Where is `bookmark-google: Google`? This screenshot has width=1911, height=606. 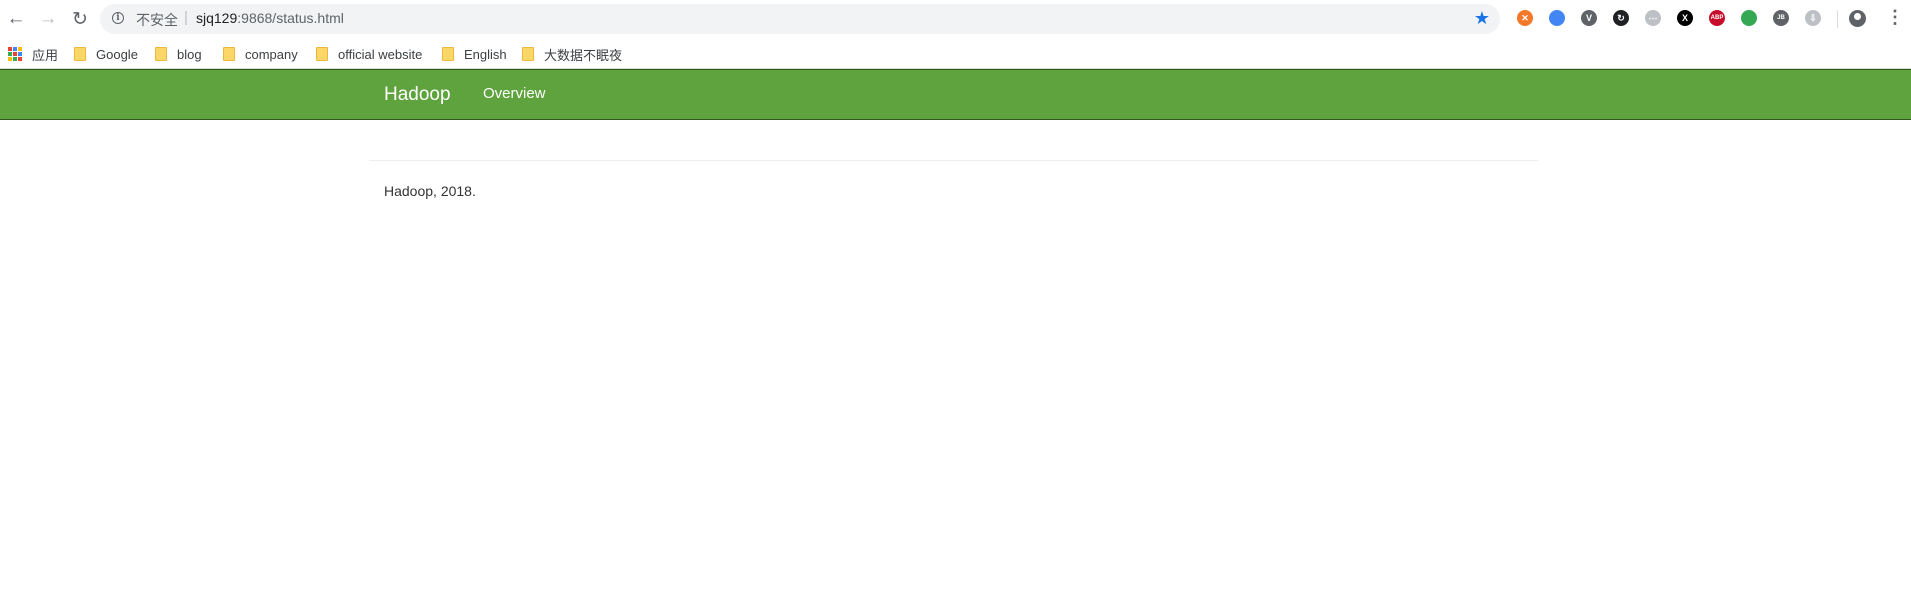
bookmark-google: Google is located at coordinates (106, 54).